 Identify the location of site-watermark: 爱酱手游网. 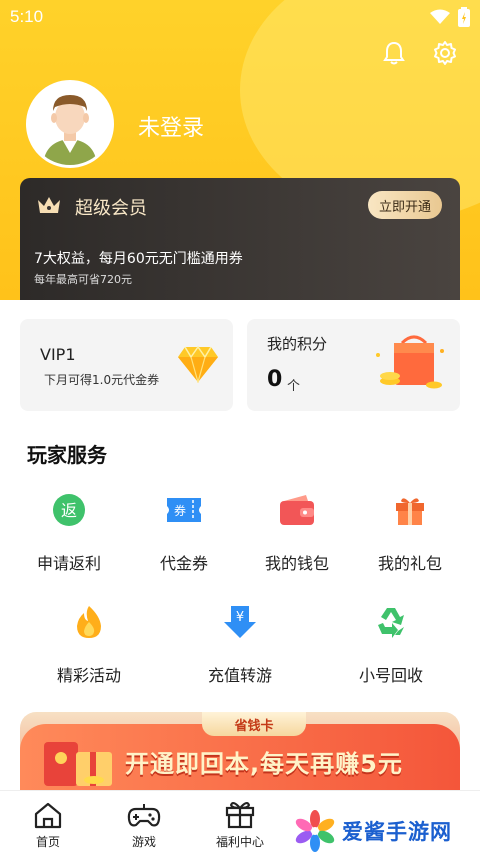
(387, 831).